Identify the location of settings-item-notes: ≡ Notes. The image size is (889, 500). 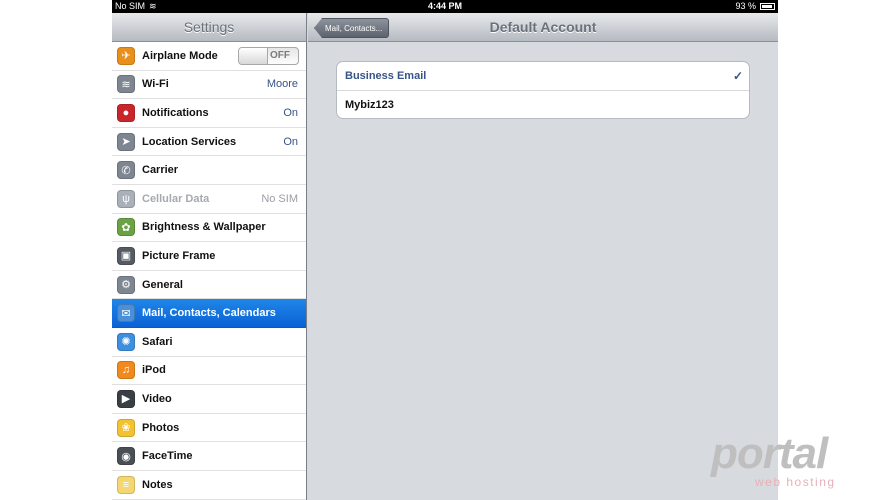
(209, 485).